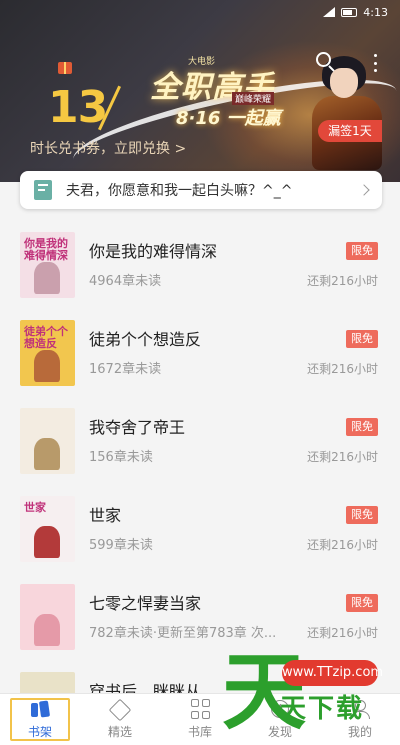 The width and height of the screenshot is (400, 745). I want to click on search-icon, so click(326, 62).